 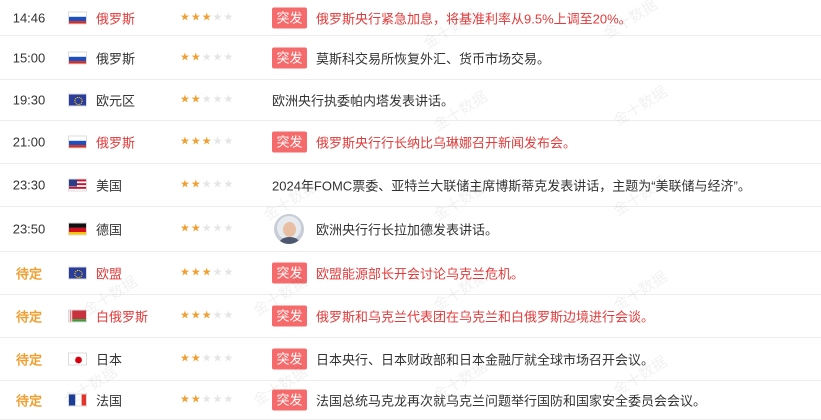 I want to click on event-row: 21:00 俄罗斯 ★★★★★ 突发 俄罗斯央行行长纳比乌琳娜召开新闻发布会。, so click(x=410, y=142).